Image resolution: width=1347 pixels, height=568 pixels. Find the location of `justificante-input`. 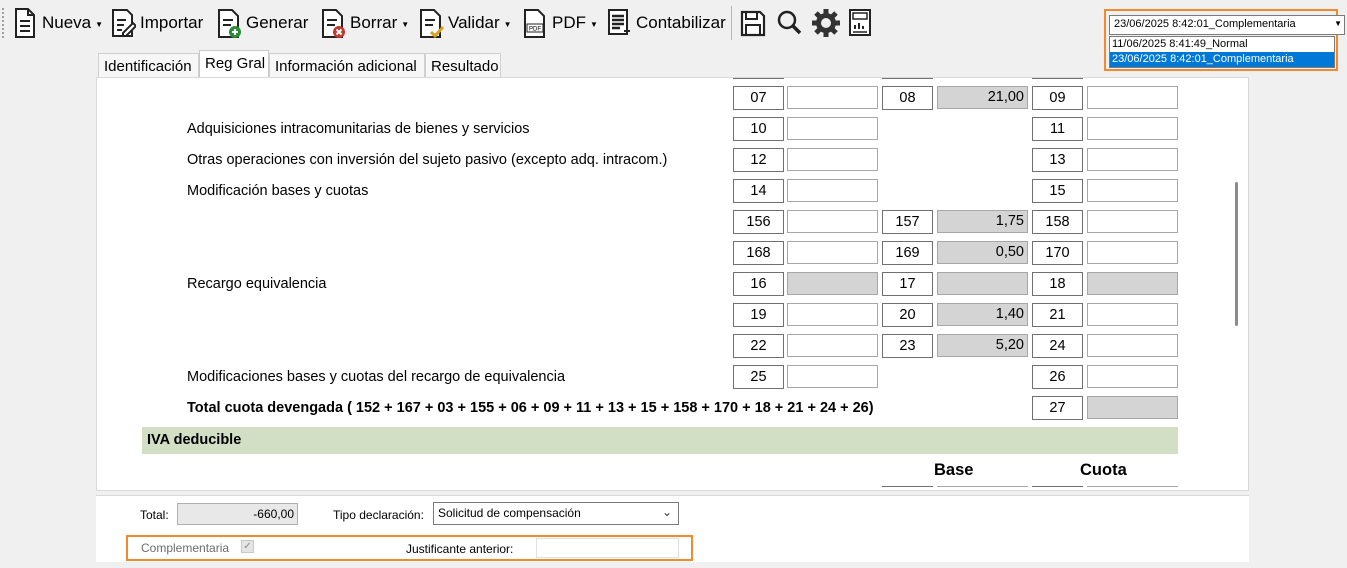

justificante-input is located at coordinates (607, 548).